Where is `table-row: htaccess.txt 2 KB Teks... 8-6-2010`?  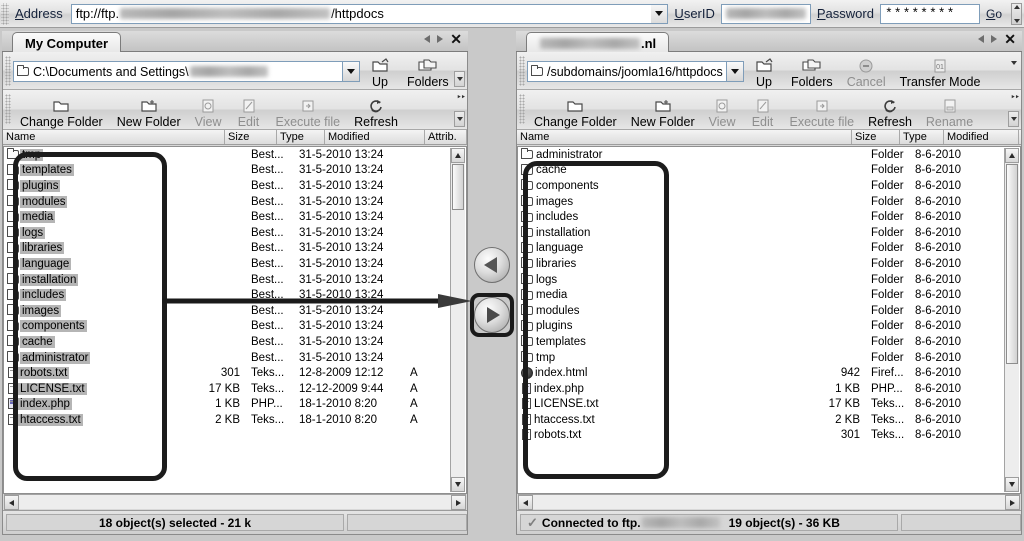 table-row: htaccess.txt 2 KB Teks... 8-6-2010 is located at coordinates (761, 420).